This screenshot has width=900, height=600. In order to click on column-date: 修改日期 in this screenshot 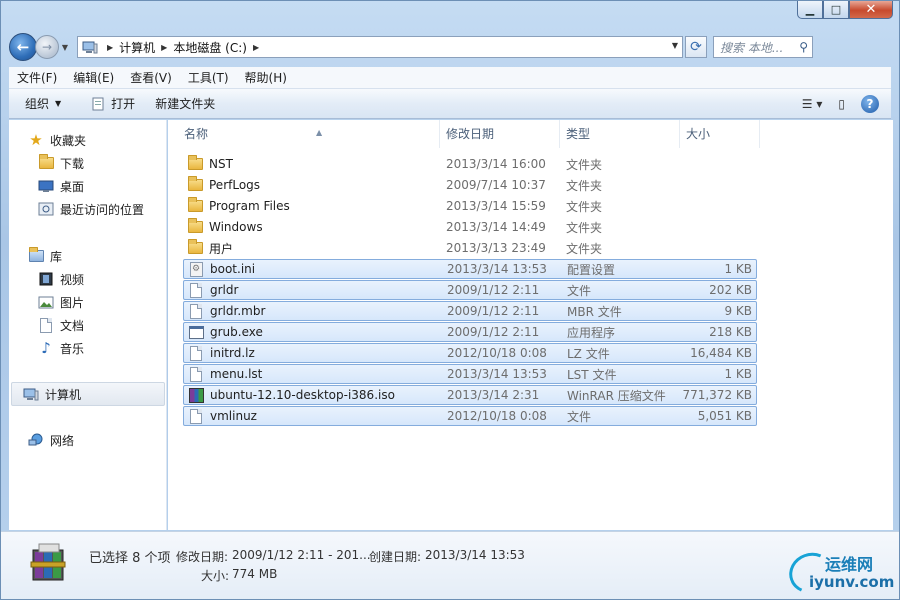, I will do `click(500, 134)`.